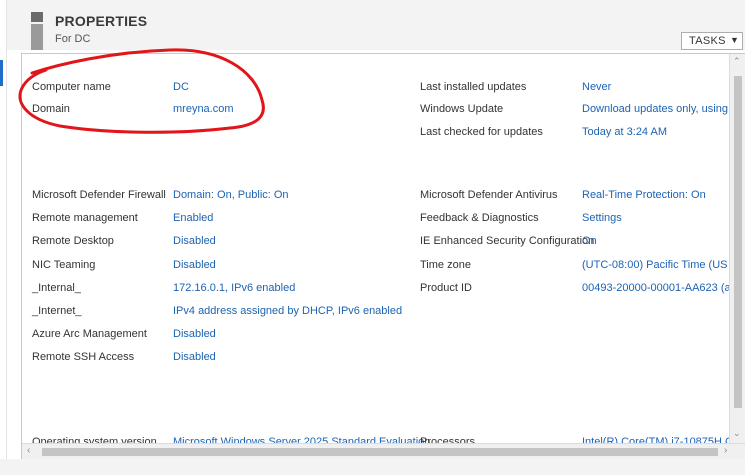  What do you see at coordinates (83, 357) in the screenshot?
I see `remote-ssh-label: Remote SSH Access` at bounding box center [83, 357].